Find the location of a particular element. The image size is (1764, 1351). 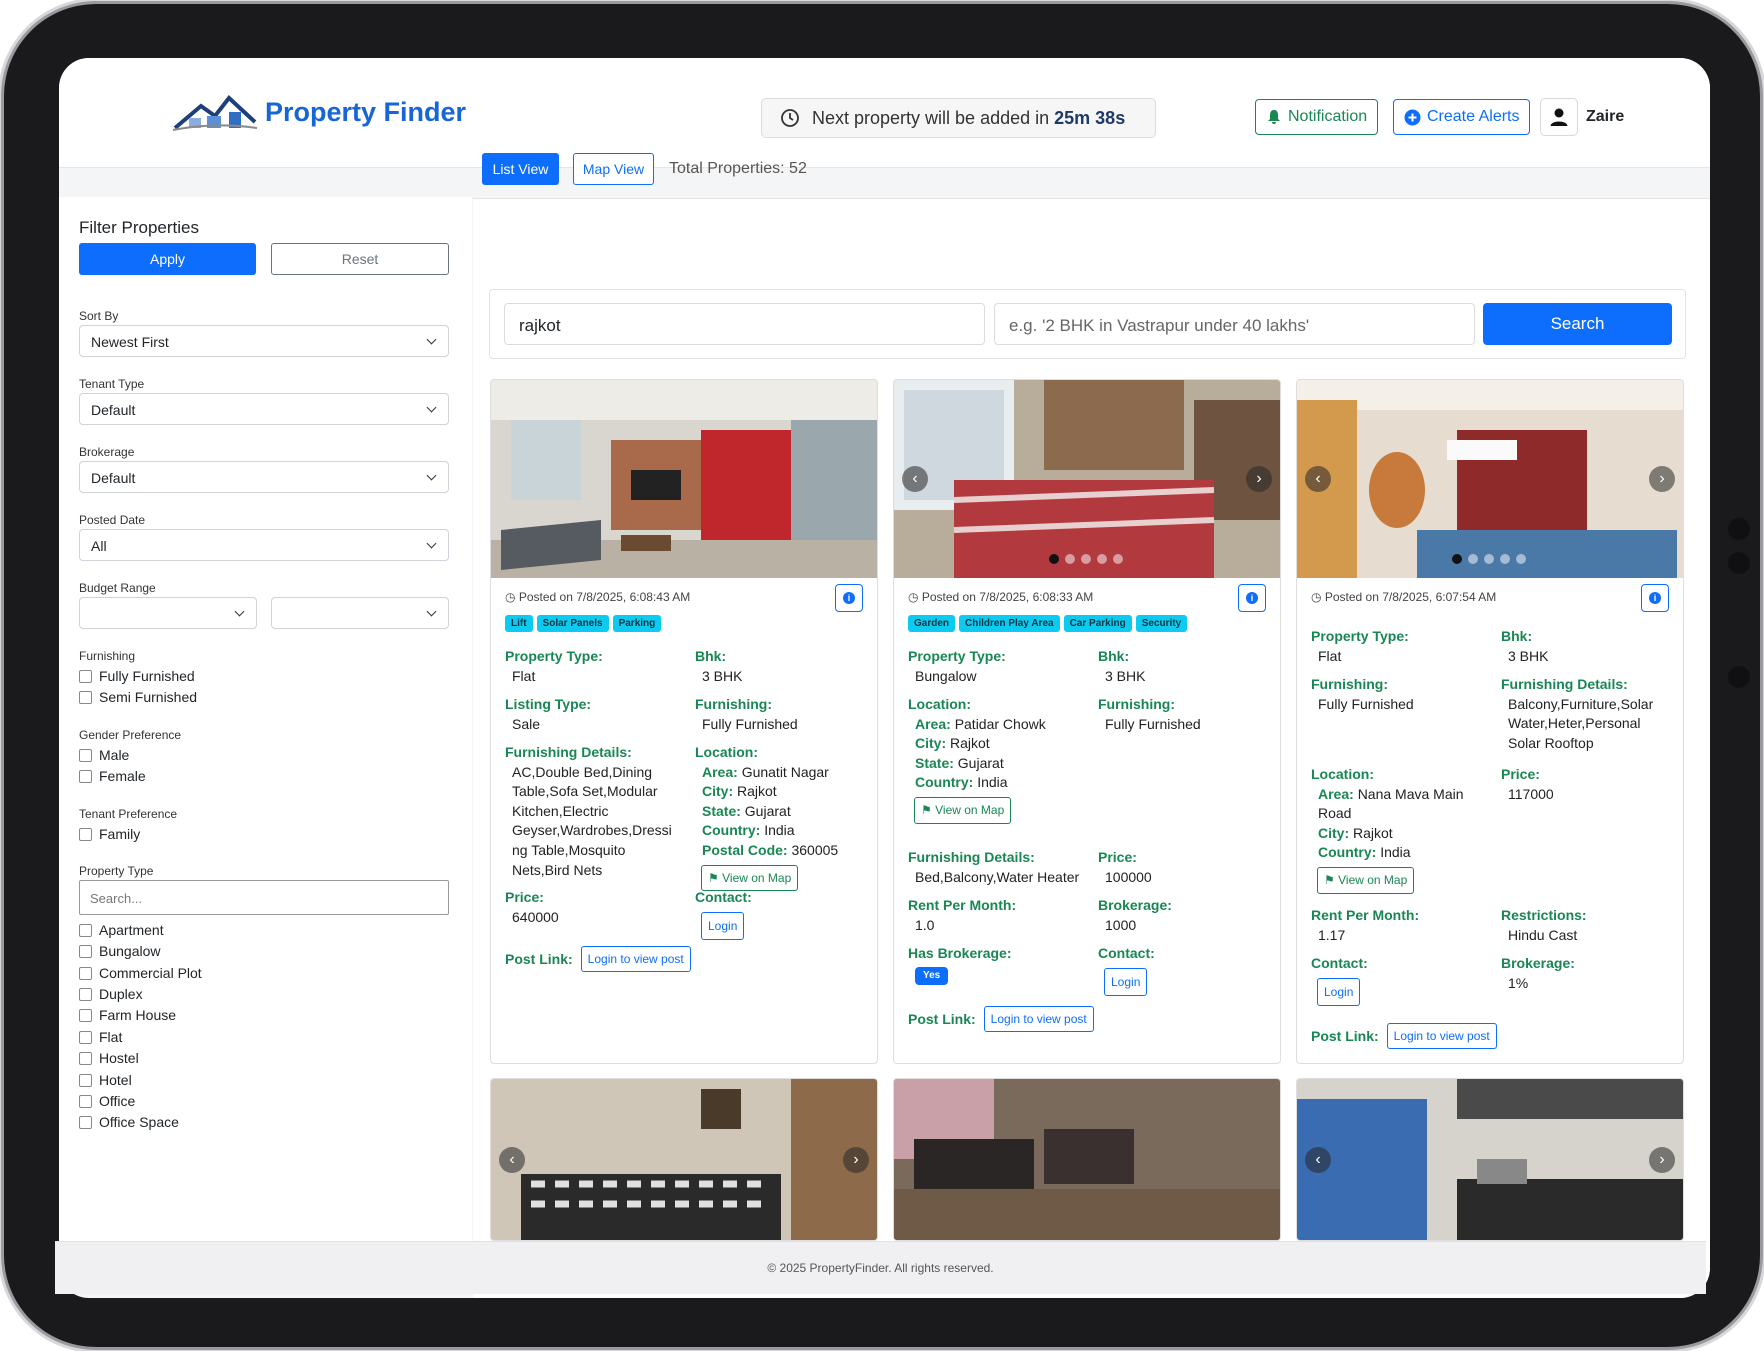

timer-value: 25m 38s is located at coordinates (1090, 117).